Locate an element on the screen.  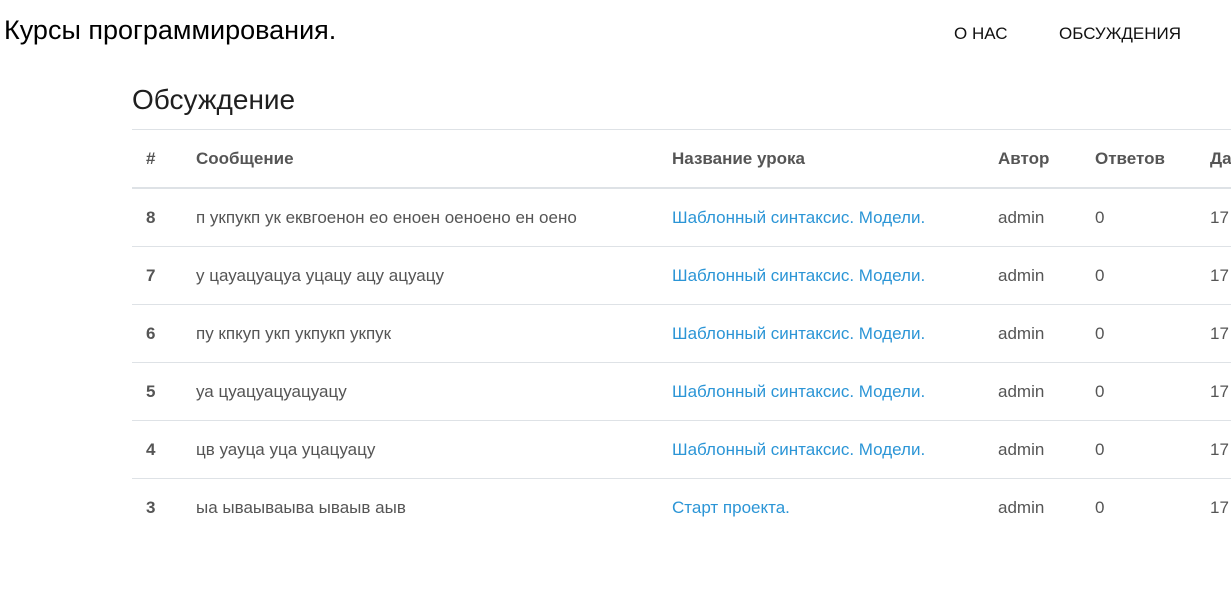
row-number: 5 is located at coordinates (164, 391).